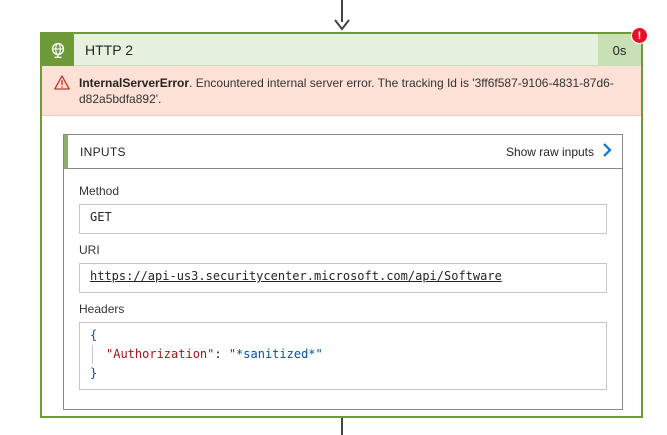 The image size is (667, 435). What do you see at coordinates (102, 309) in the screenshot?
I see `headers-label: Headers` at bounding box center [102, 309].